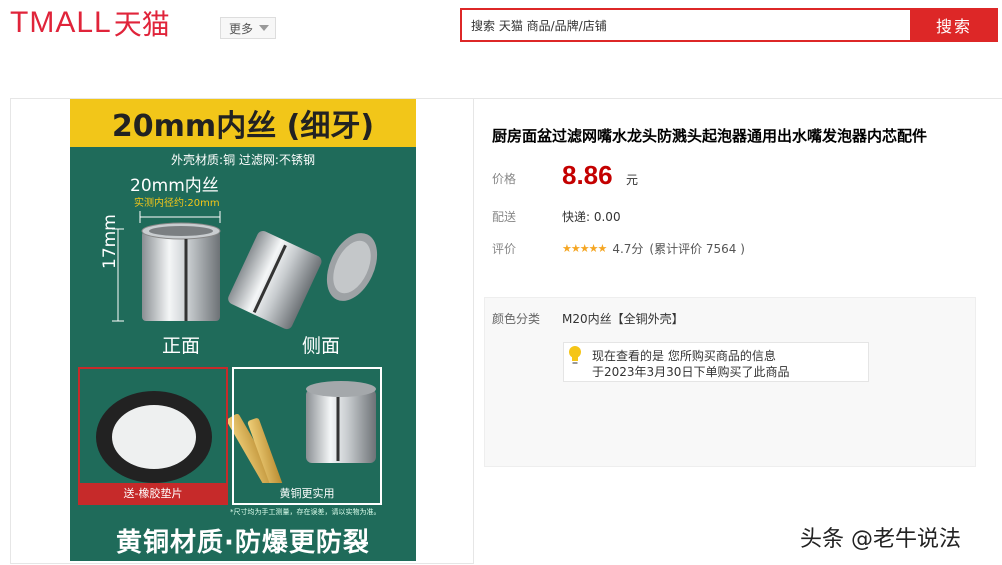 This screenshot has height=565, width=1002. I want to click on divider, so click(738, 98).